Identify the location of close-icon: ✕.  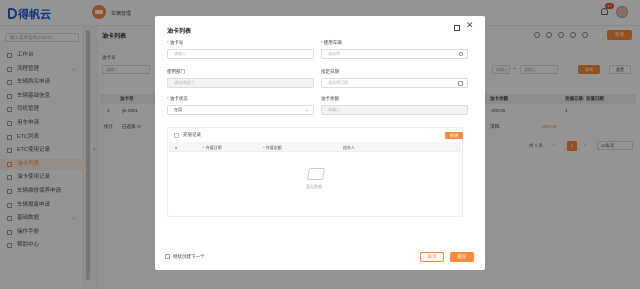
(470, 26).